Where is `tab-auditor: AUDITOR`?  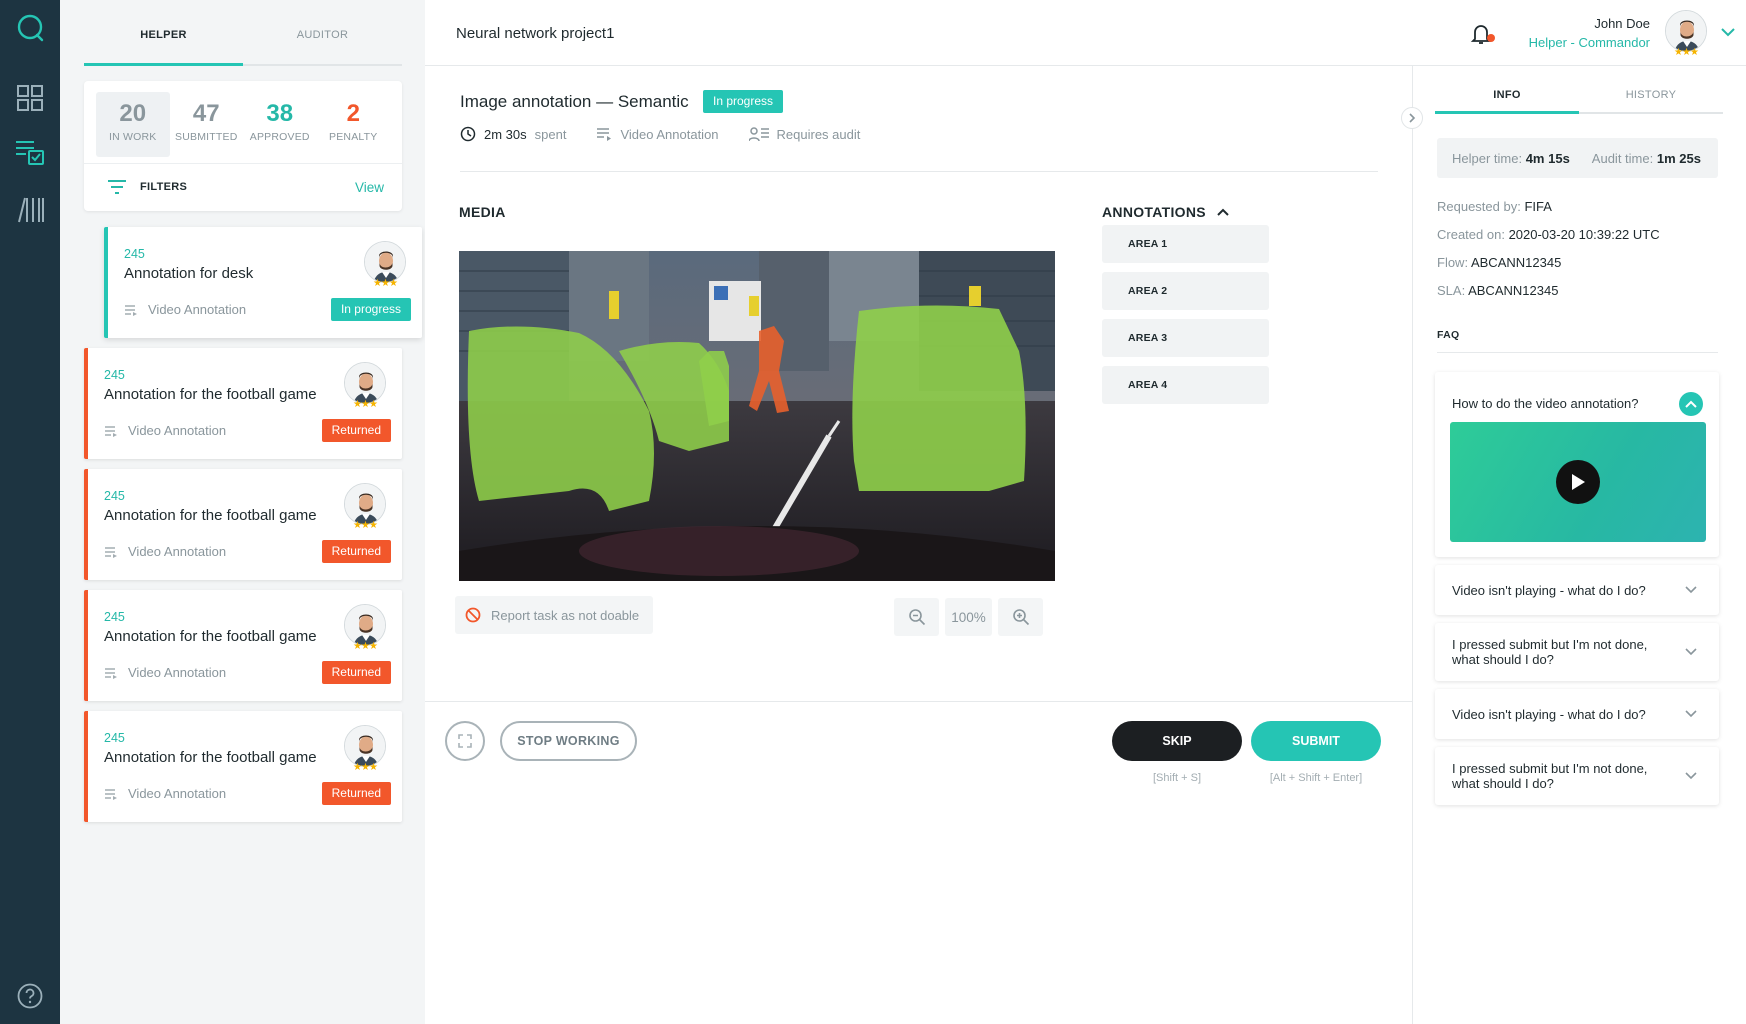 tab-auditor: AUDITOR is located at coordinates (322, 32).